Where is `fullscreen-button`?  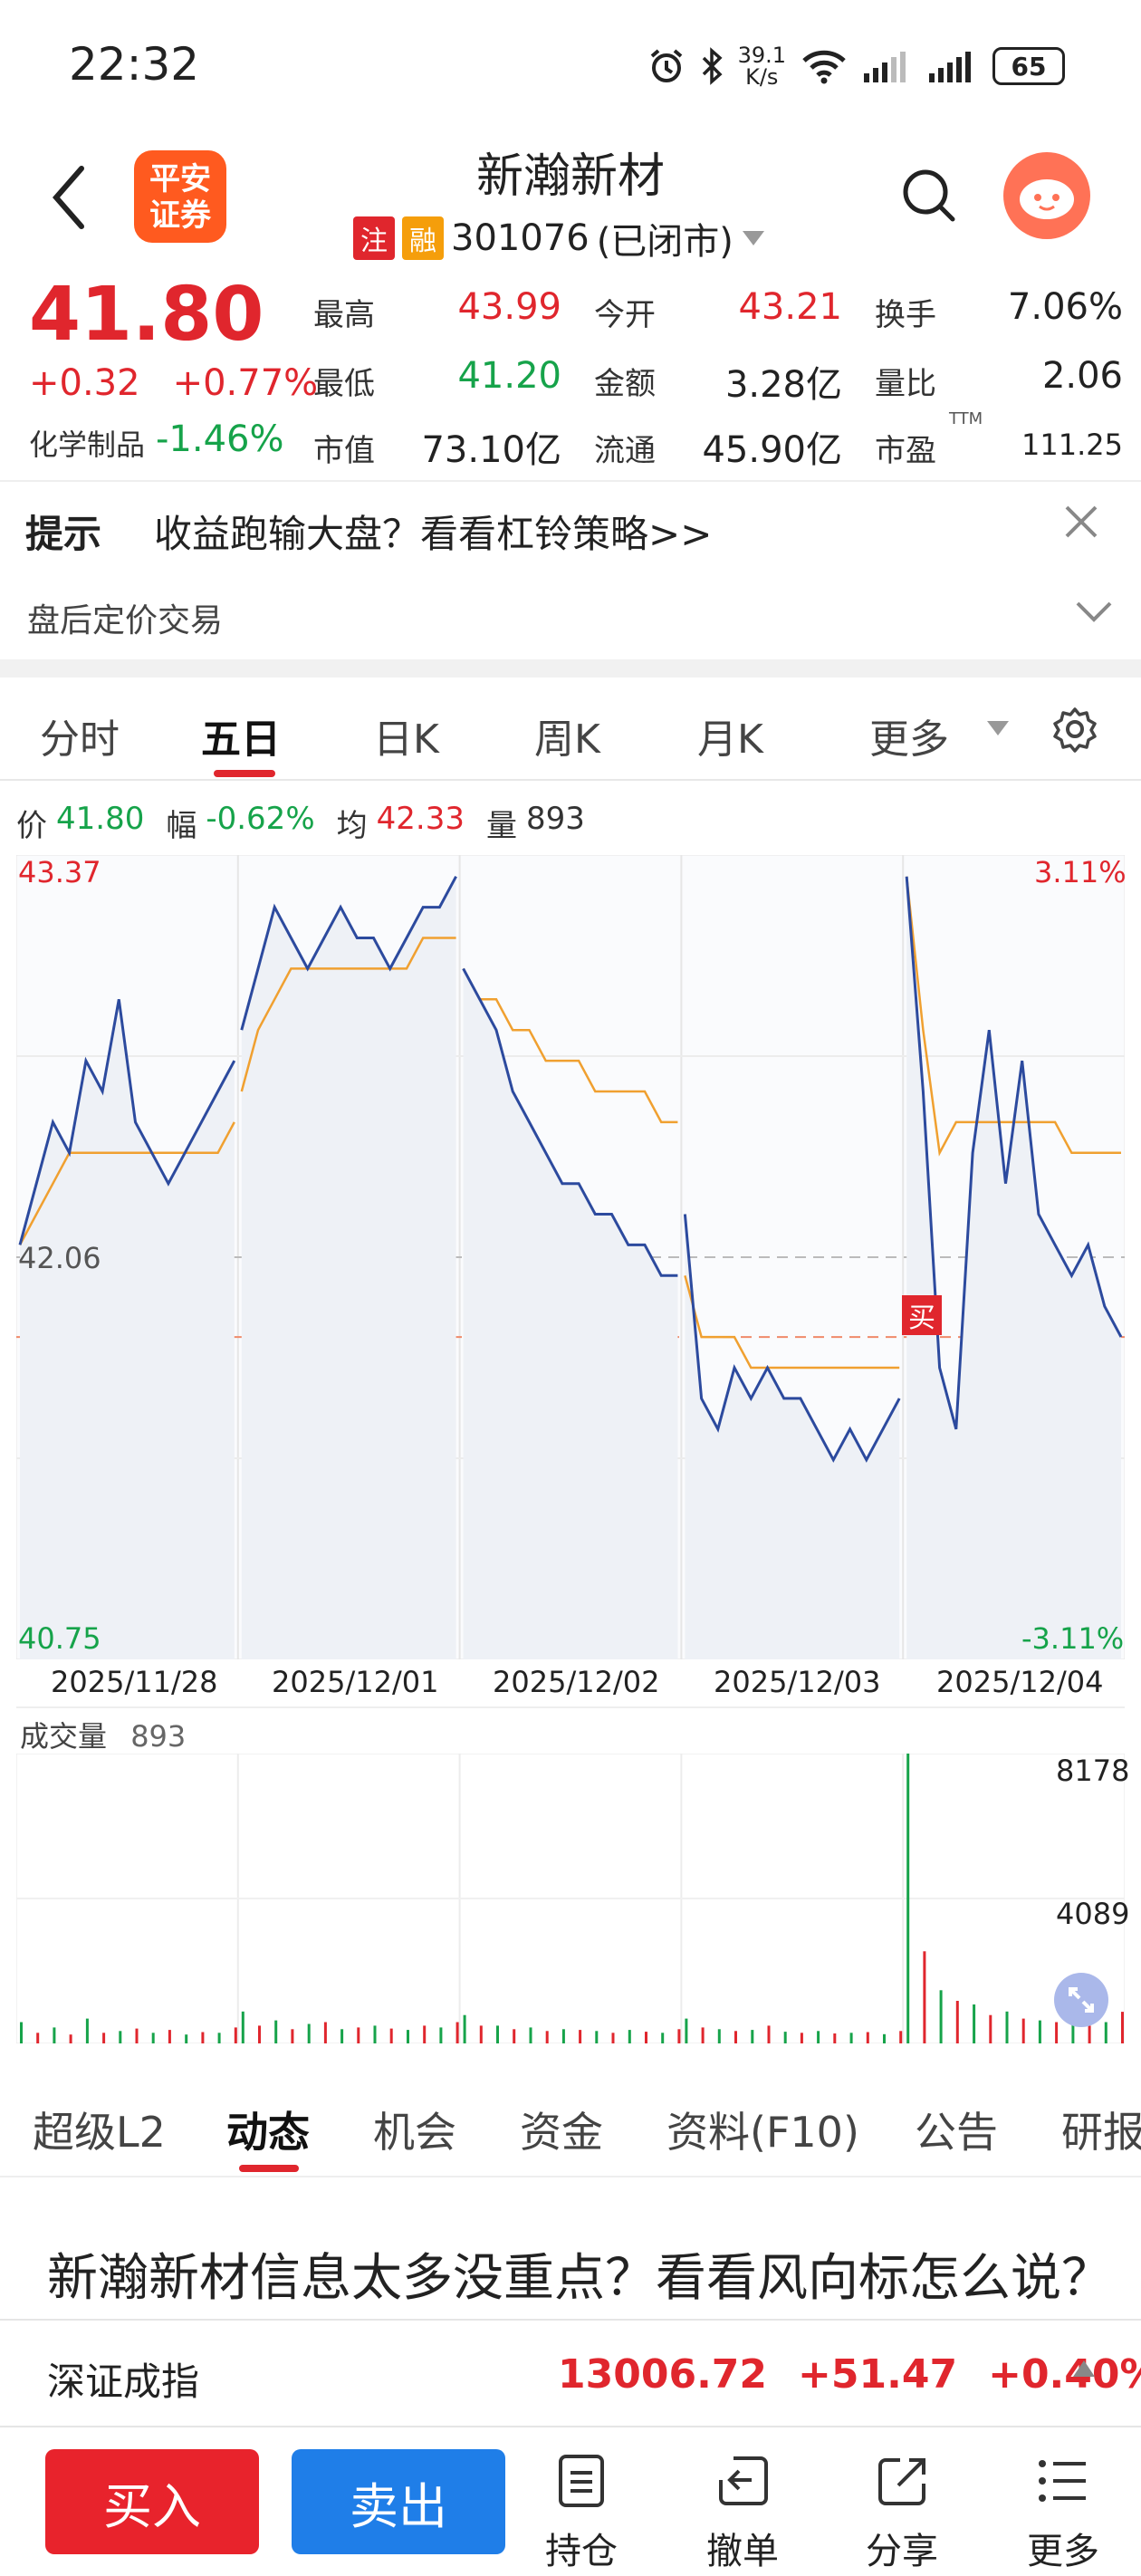 fullscreen-button is located at coordinates (1081, 2000).